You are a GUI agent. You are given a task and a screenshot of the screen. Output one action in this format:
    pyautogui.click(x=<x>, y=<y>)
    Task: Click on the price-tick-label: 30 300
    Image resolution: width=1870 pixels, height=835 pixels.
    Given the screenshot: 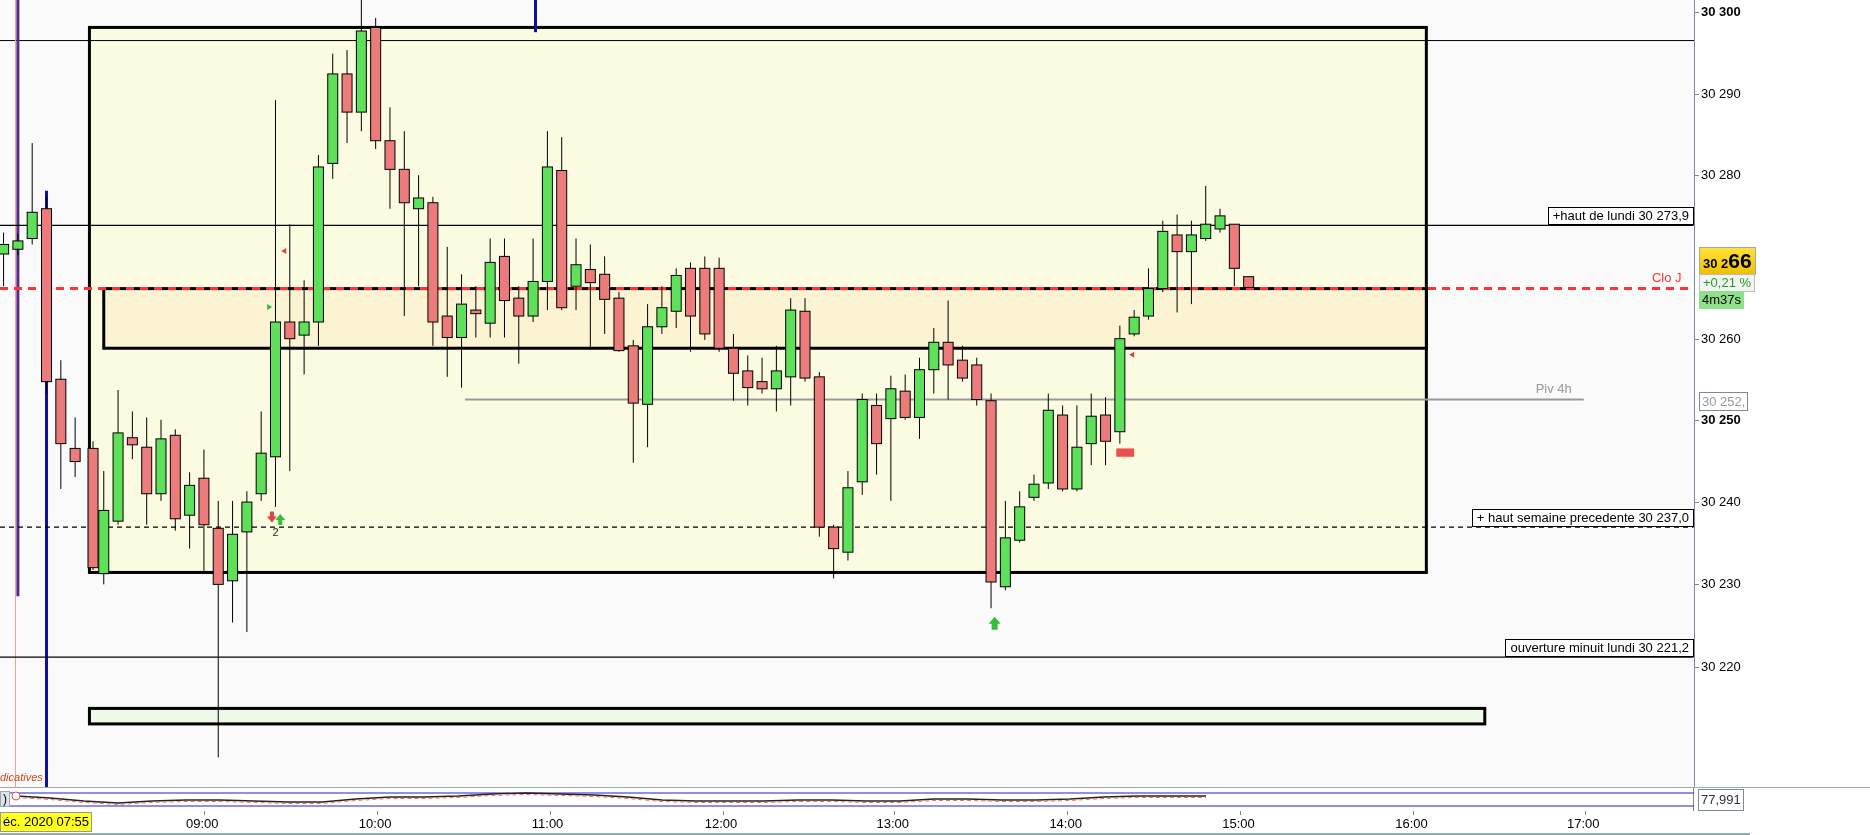 What is the action you would take?
    pyautogui.click(x=1721, y=11)
    